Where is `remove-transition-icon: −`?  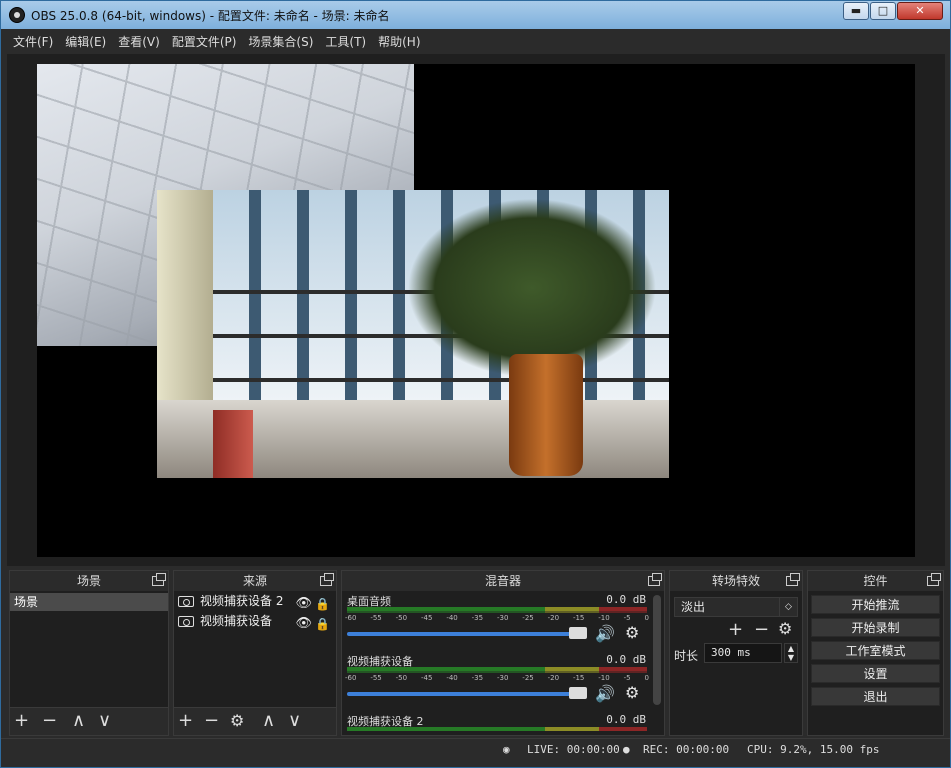 remove-transition-icon: − is located at coordinates (761, 629).